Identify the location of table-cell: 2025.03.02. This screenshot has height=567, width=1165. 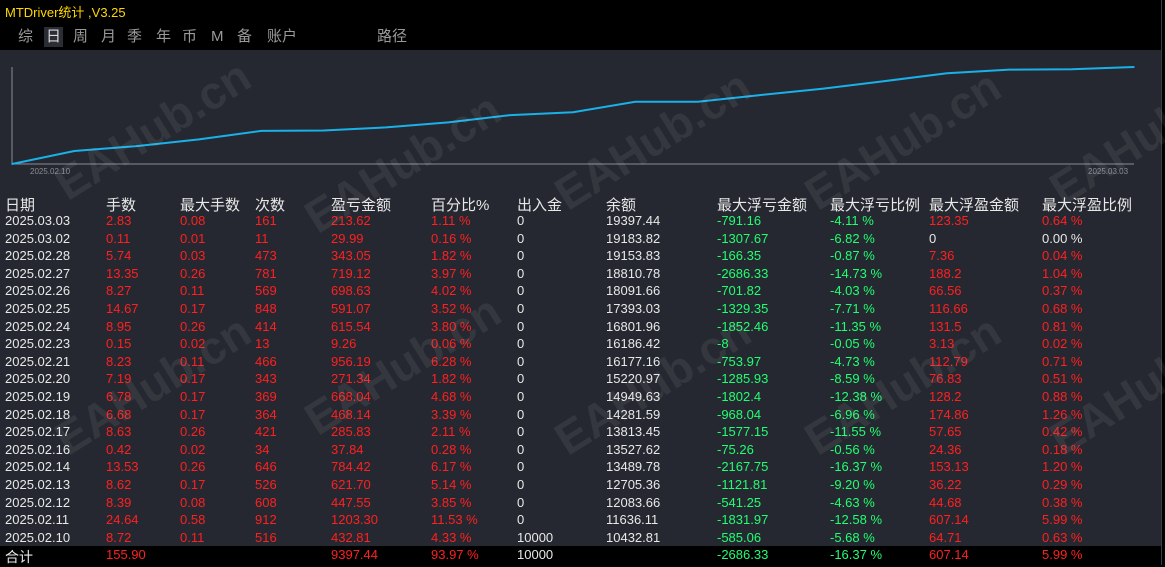
(38, 238).